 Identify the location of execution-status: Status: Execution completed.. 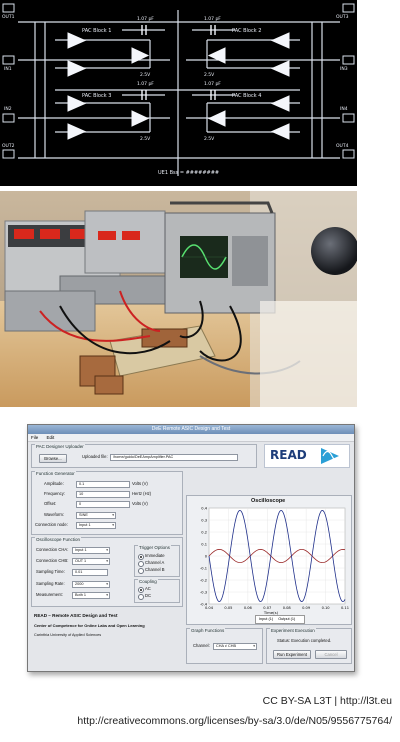
(304, 640).